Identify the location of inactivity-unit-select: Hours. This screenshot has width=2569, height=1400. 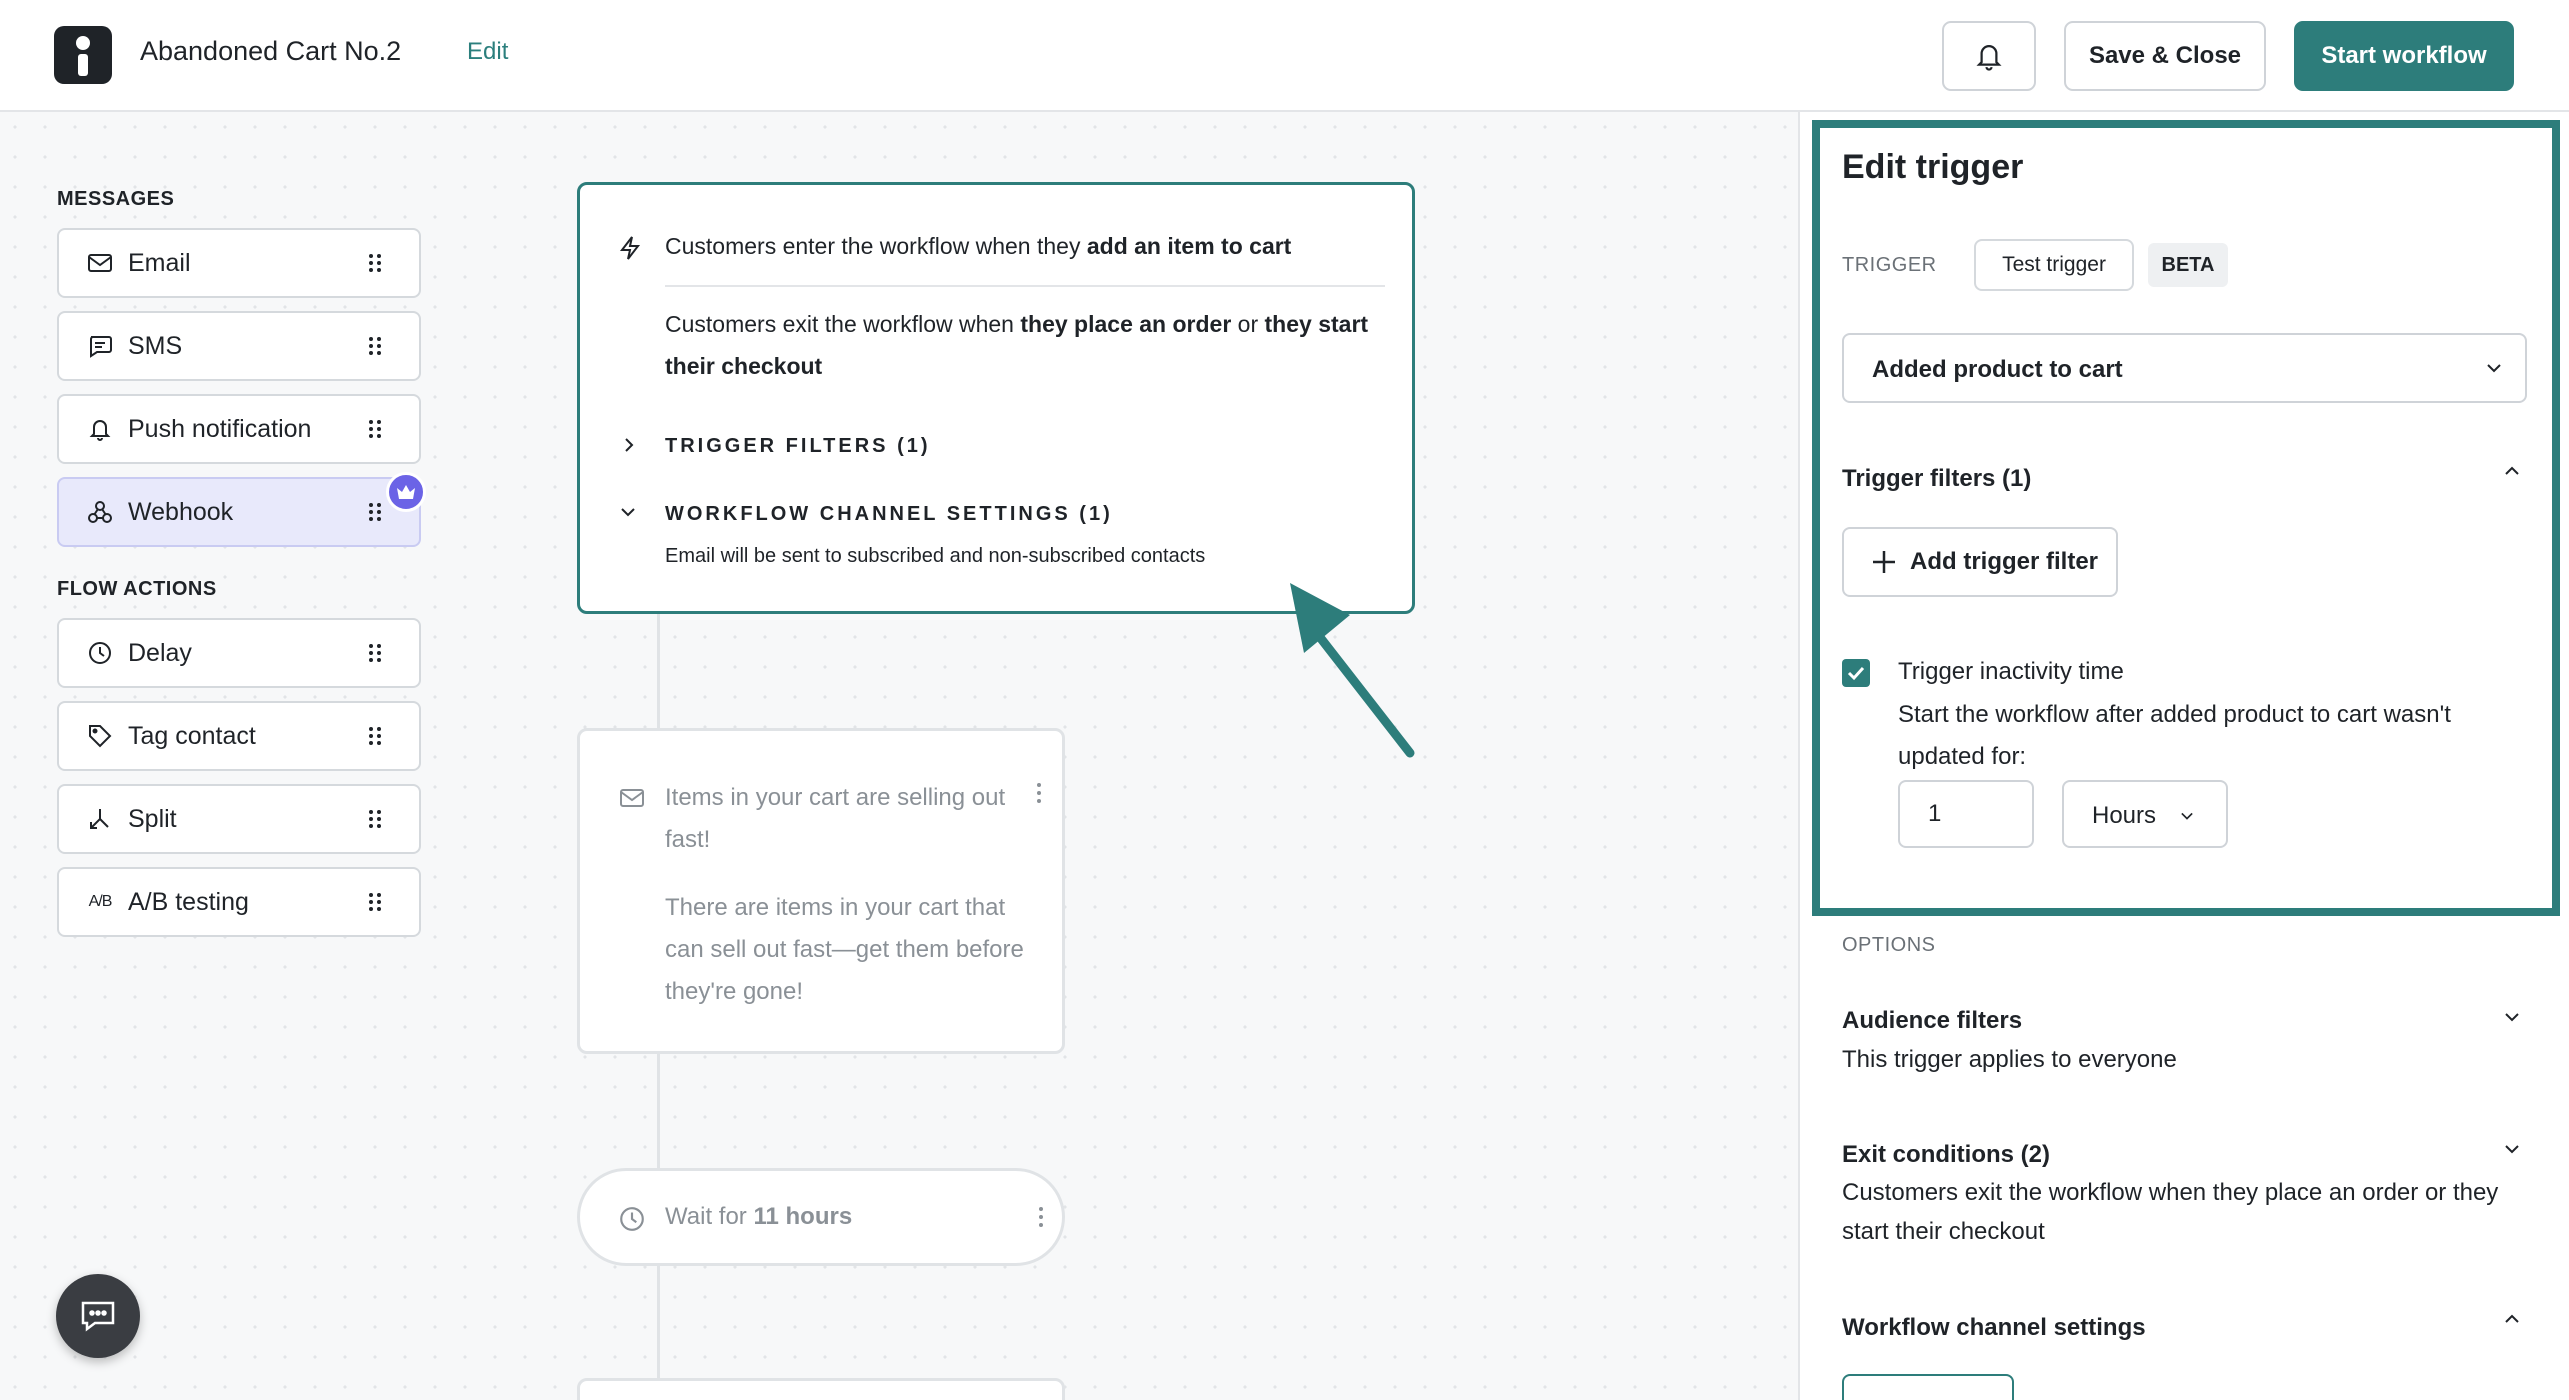
(2145, 814).